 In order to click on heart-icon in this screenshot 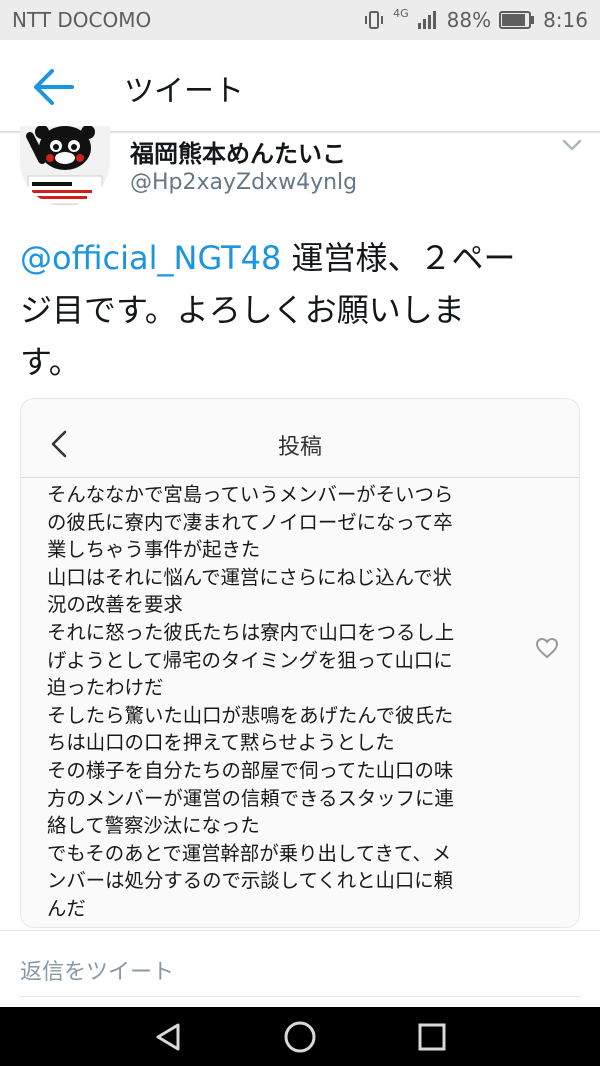, I will do `click(547, 648)`.